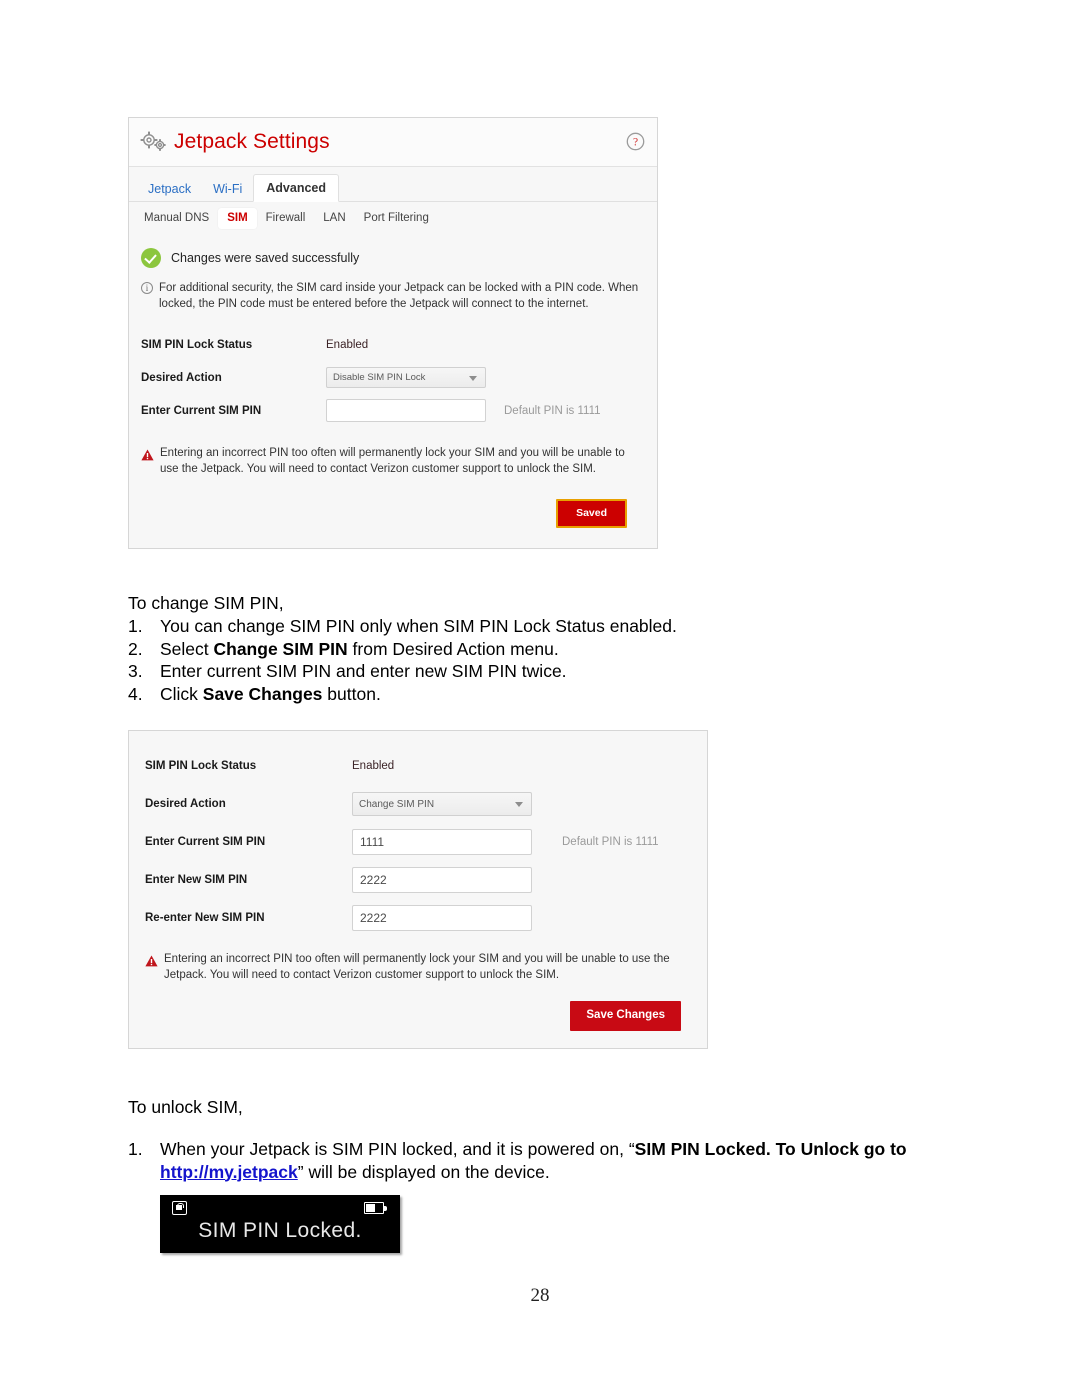  Describe the element at coordinates (296, 187) in the screenshot. I see `tab-advanced: Advanced` at that location.